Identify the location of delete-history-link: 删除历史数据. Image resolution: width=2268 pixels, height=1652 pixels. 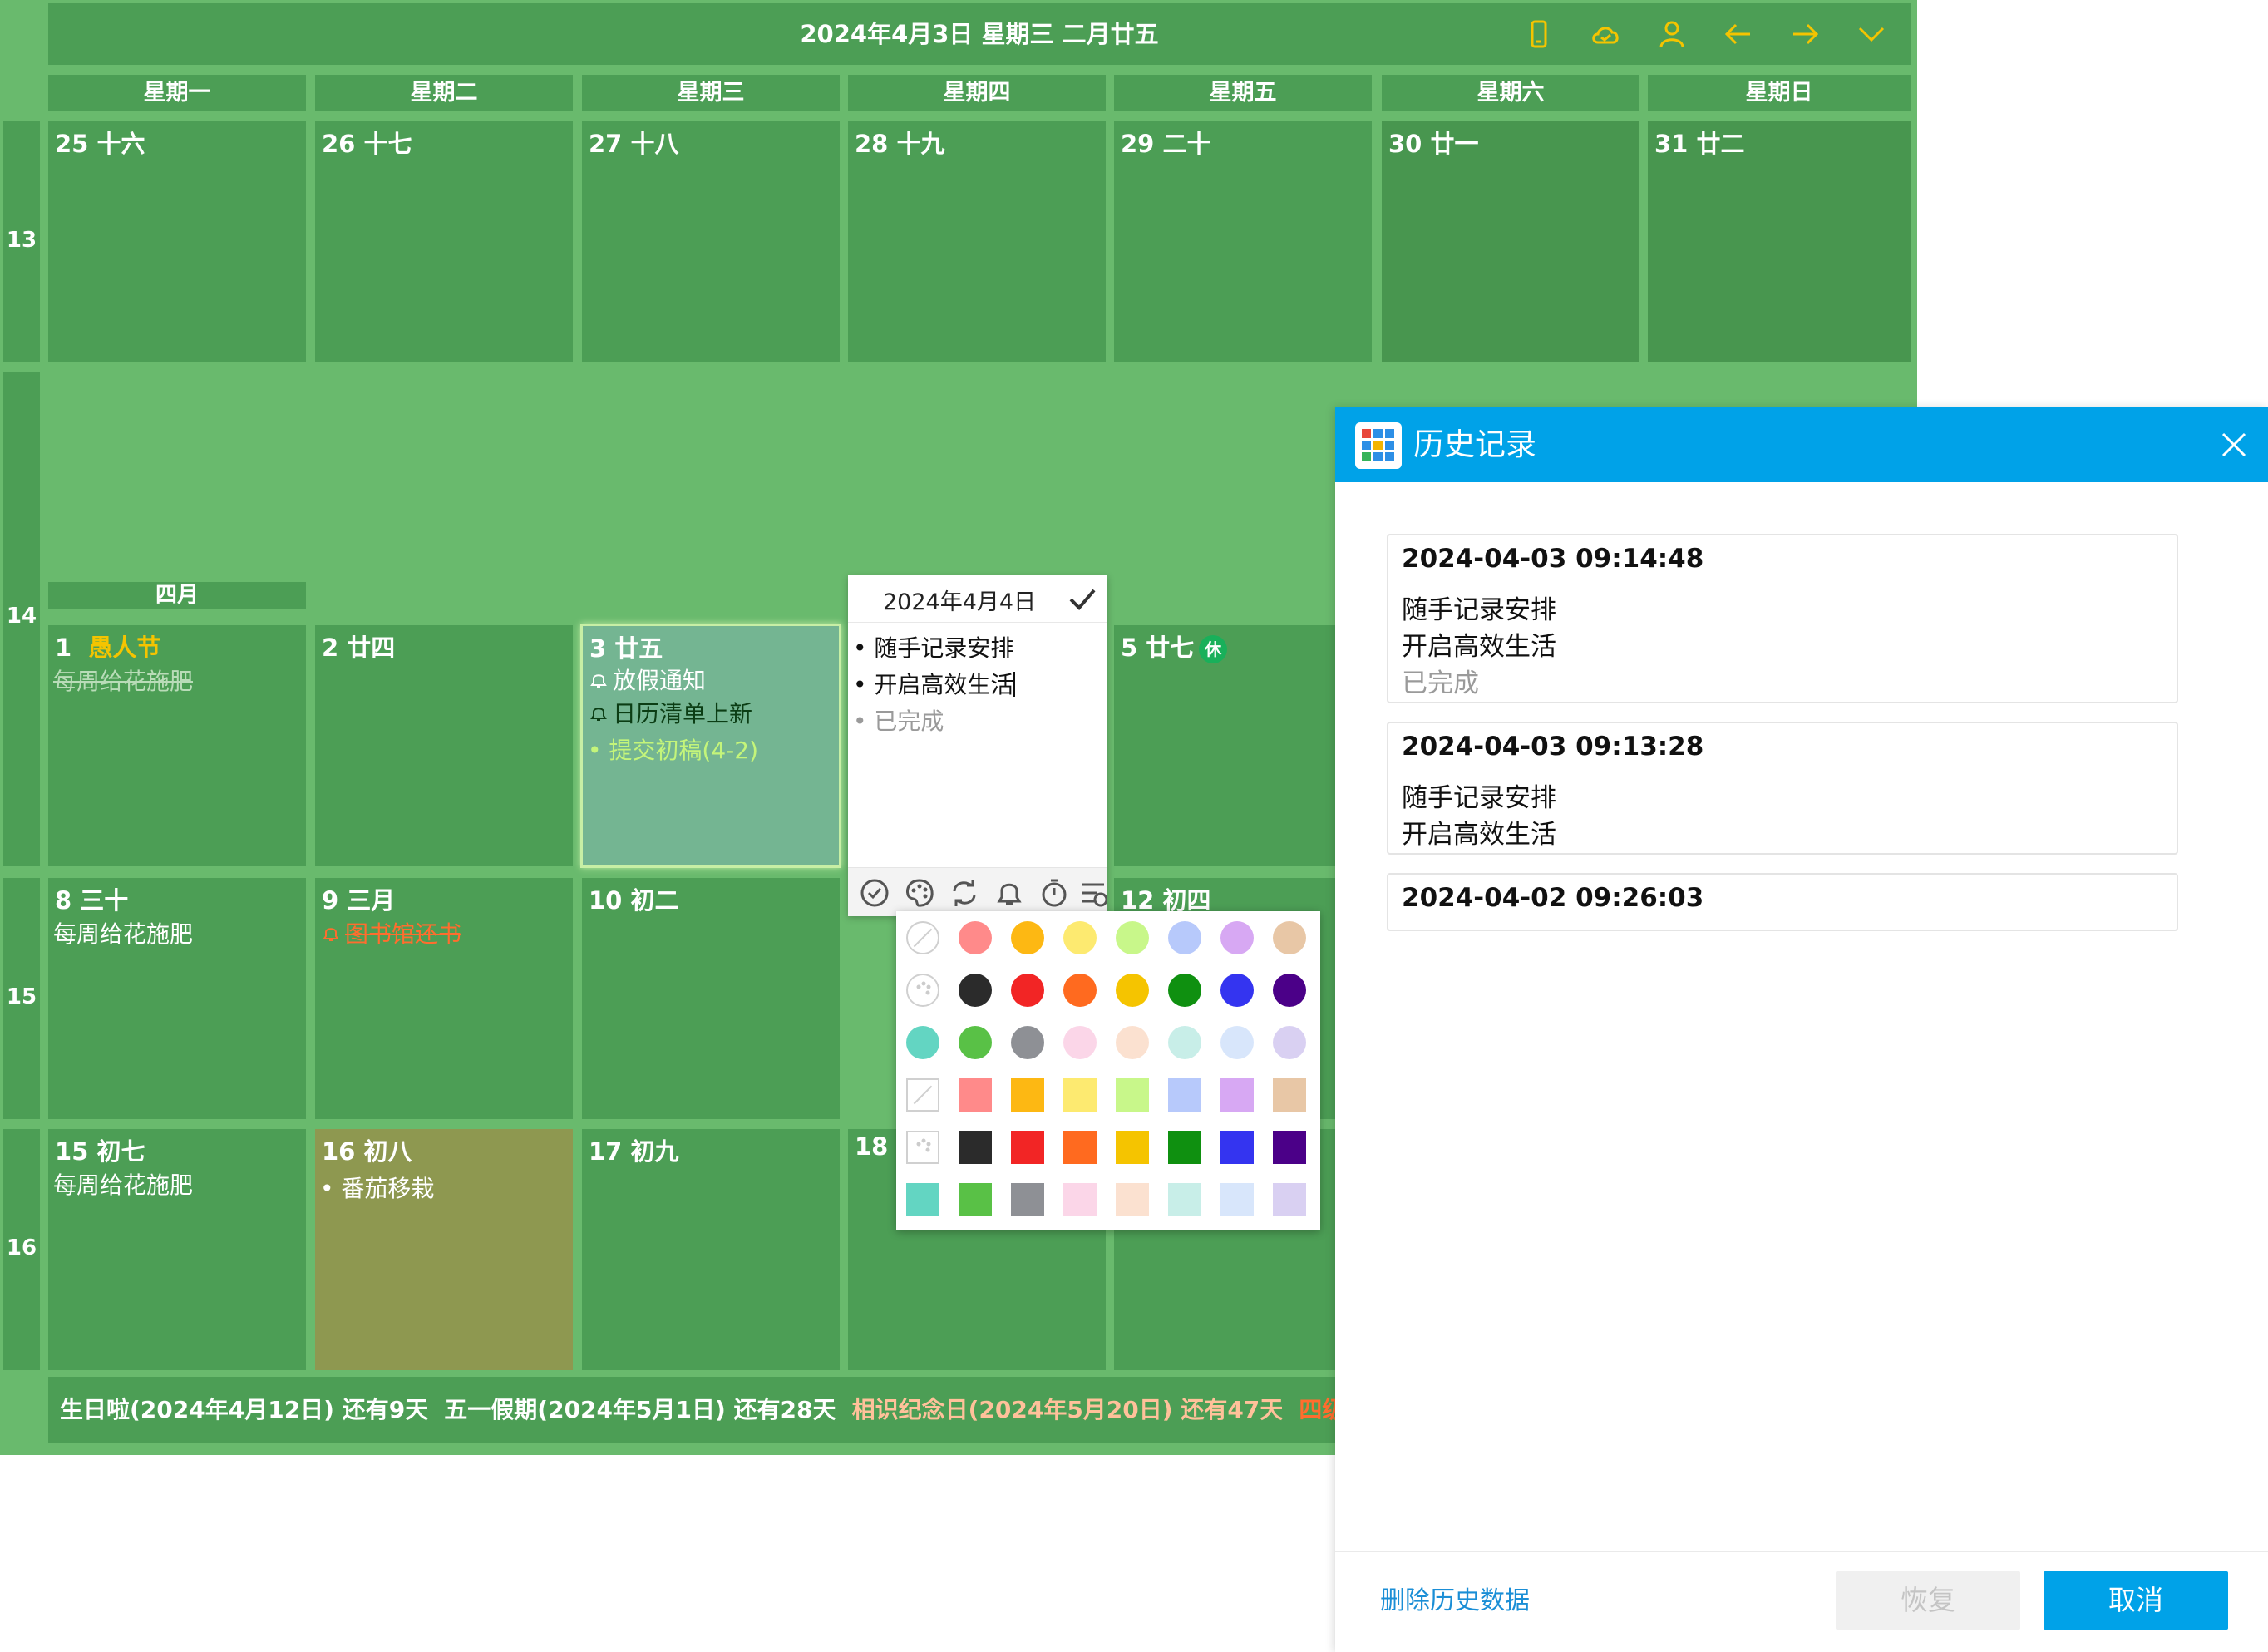
(1455, 1598).